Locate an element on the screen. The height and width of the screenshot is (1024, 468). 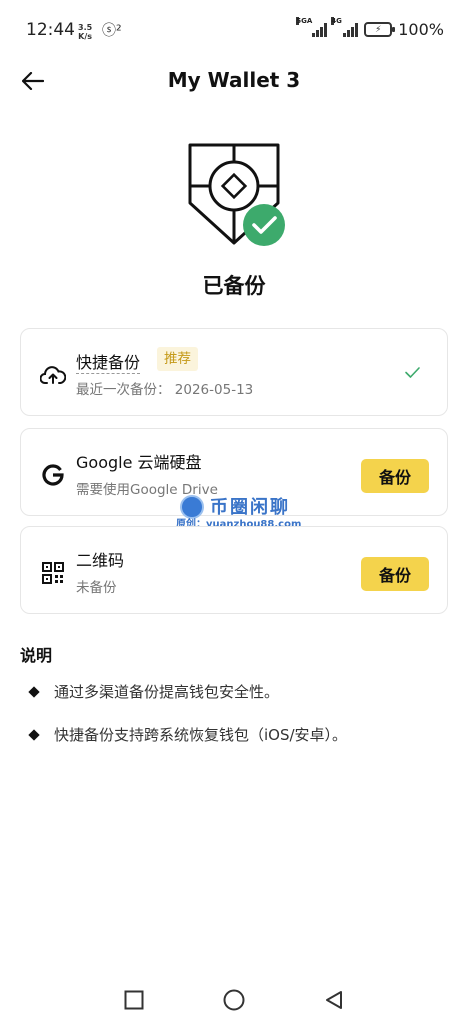
google-drive-title: Google 云端硬盘 is located at coordinates (139, 462).